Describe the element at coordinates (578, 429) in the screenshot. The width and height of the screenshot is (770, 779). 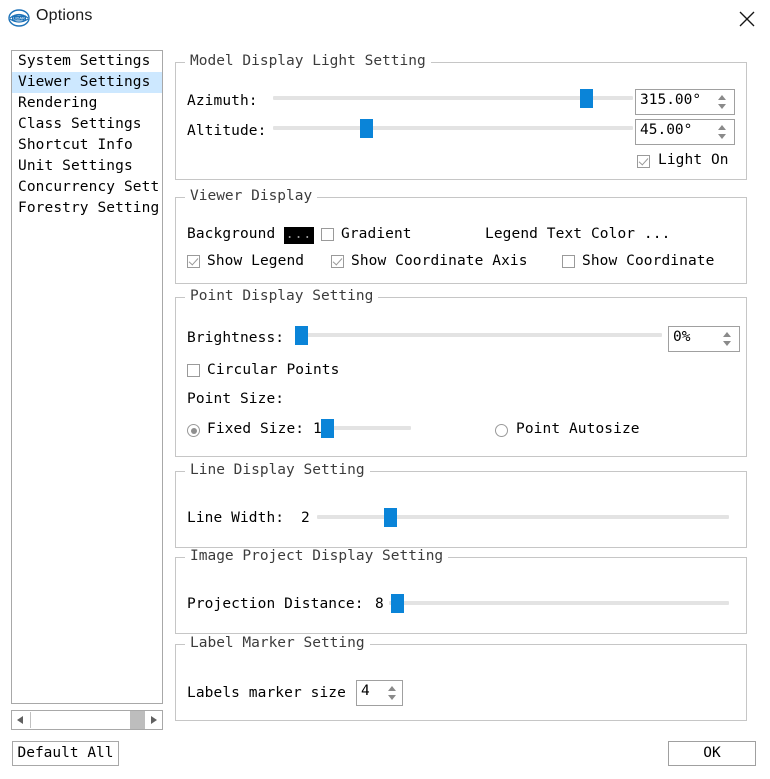
I see `point-autosize-label: Point Autosize` at that location.